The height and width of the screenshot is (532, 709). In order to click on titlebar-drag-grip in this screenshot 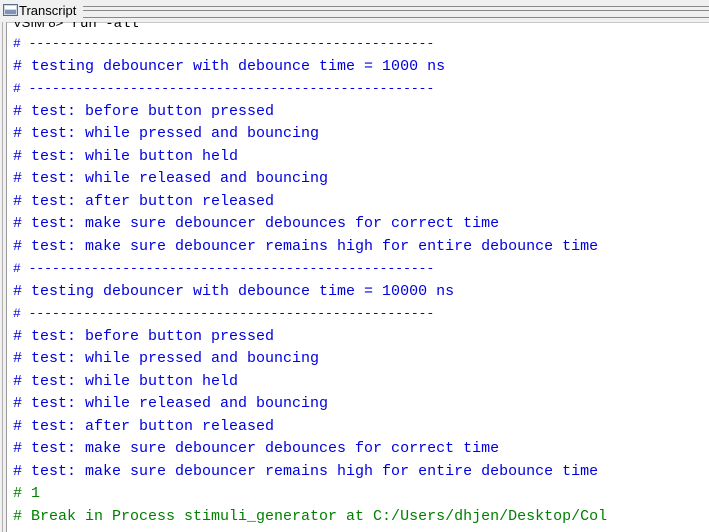, I will do `click(396, 12)`.